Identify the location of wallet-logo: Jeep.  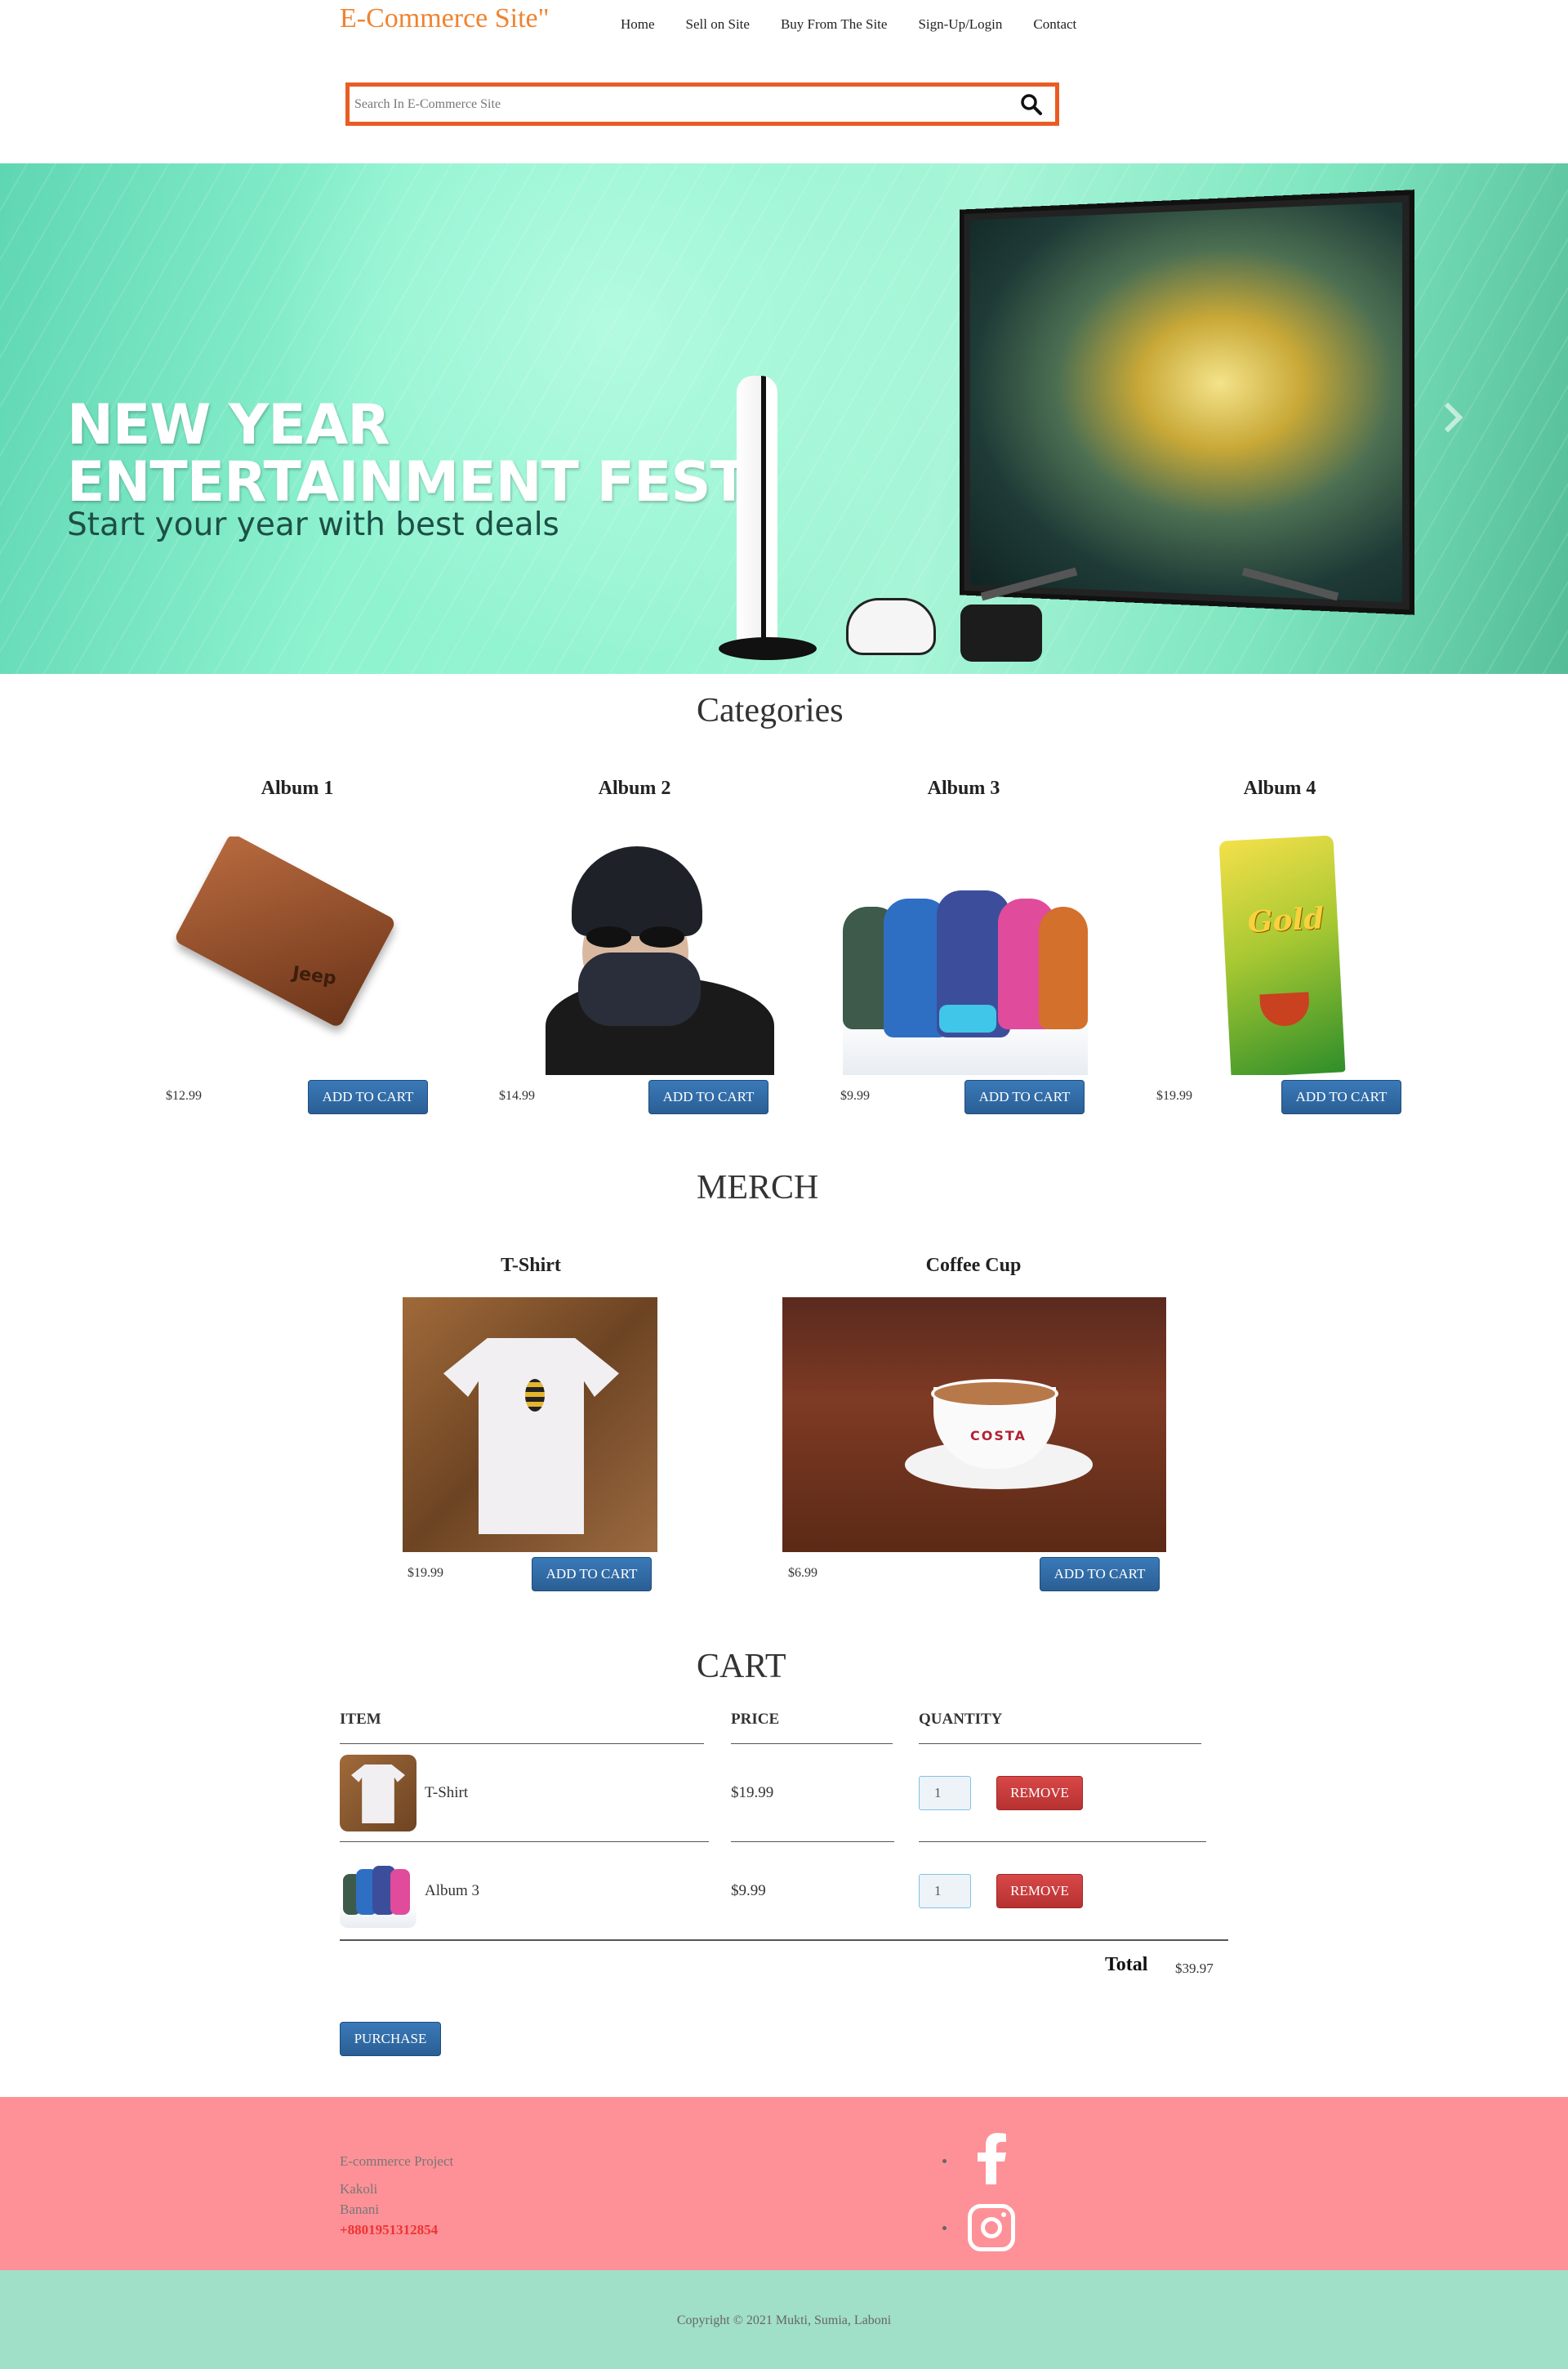
(315, 976).